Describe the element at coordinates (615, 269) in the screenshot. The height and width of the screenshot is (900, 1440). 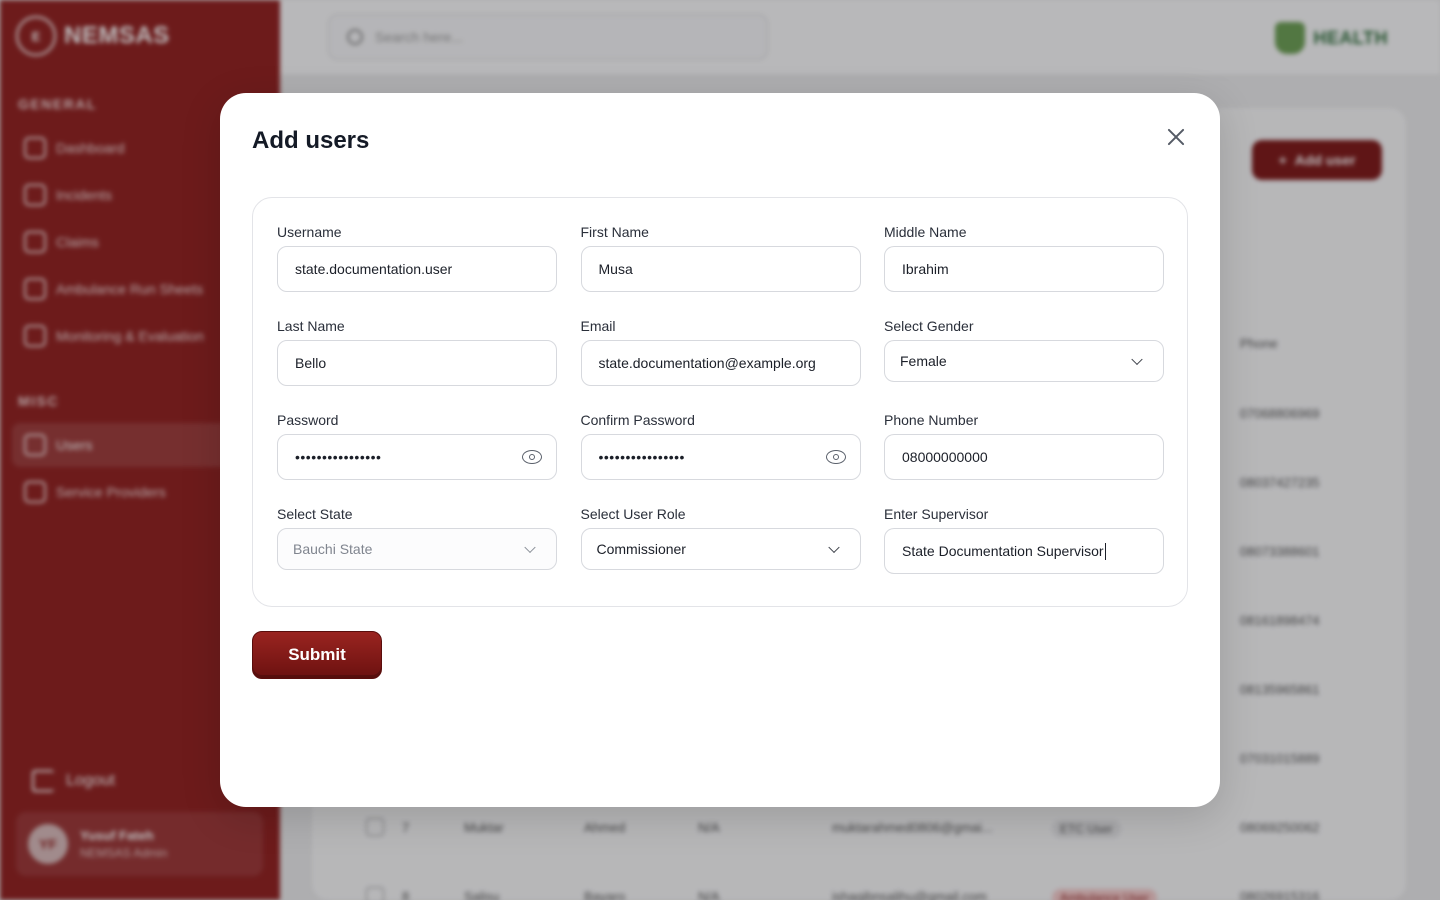
I see `first-name-value: Musa` at that location.